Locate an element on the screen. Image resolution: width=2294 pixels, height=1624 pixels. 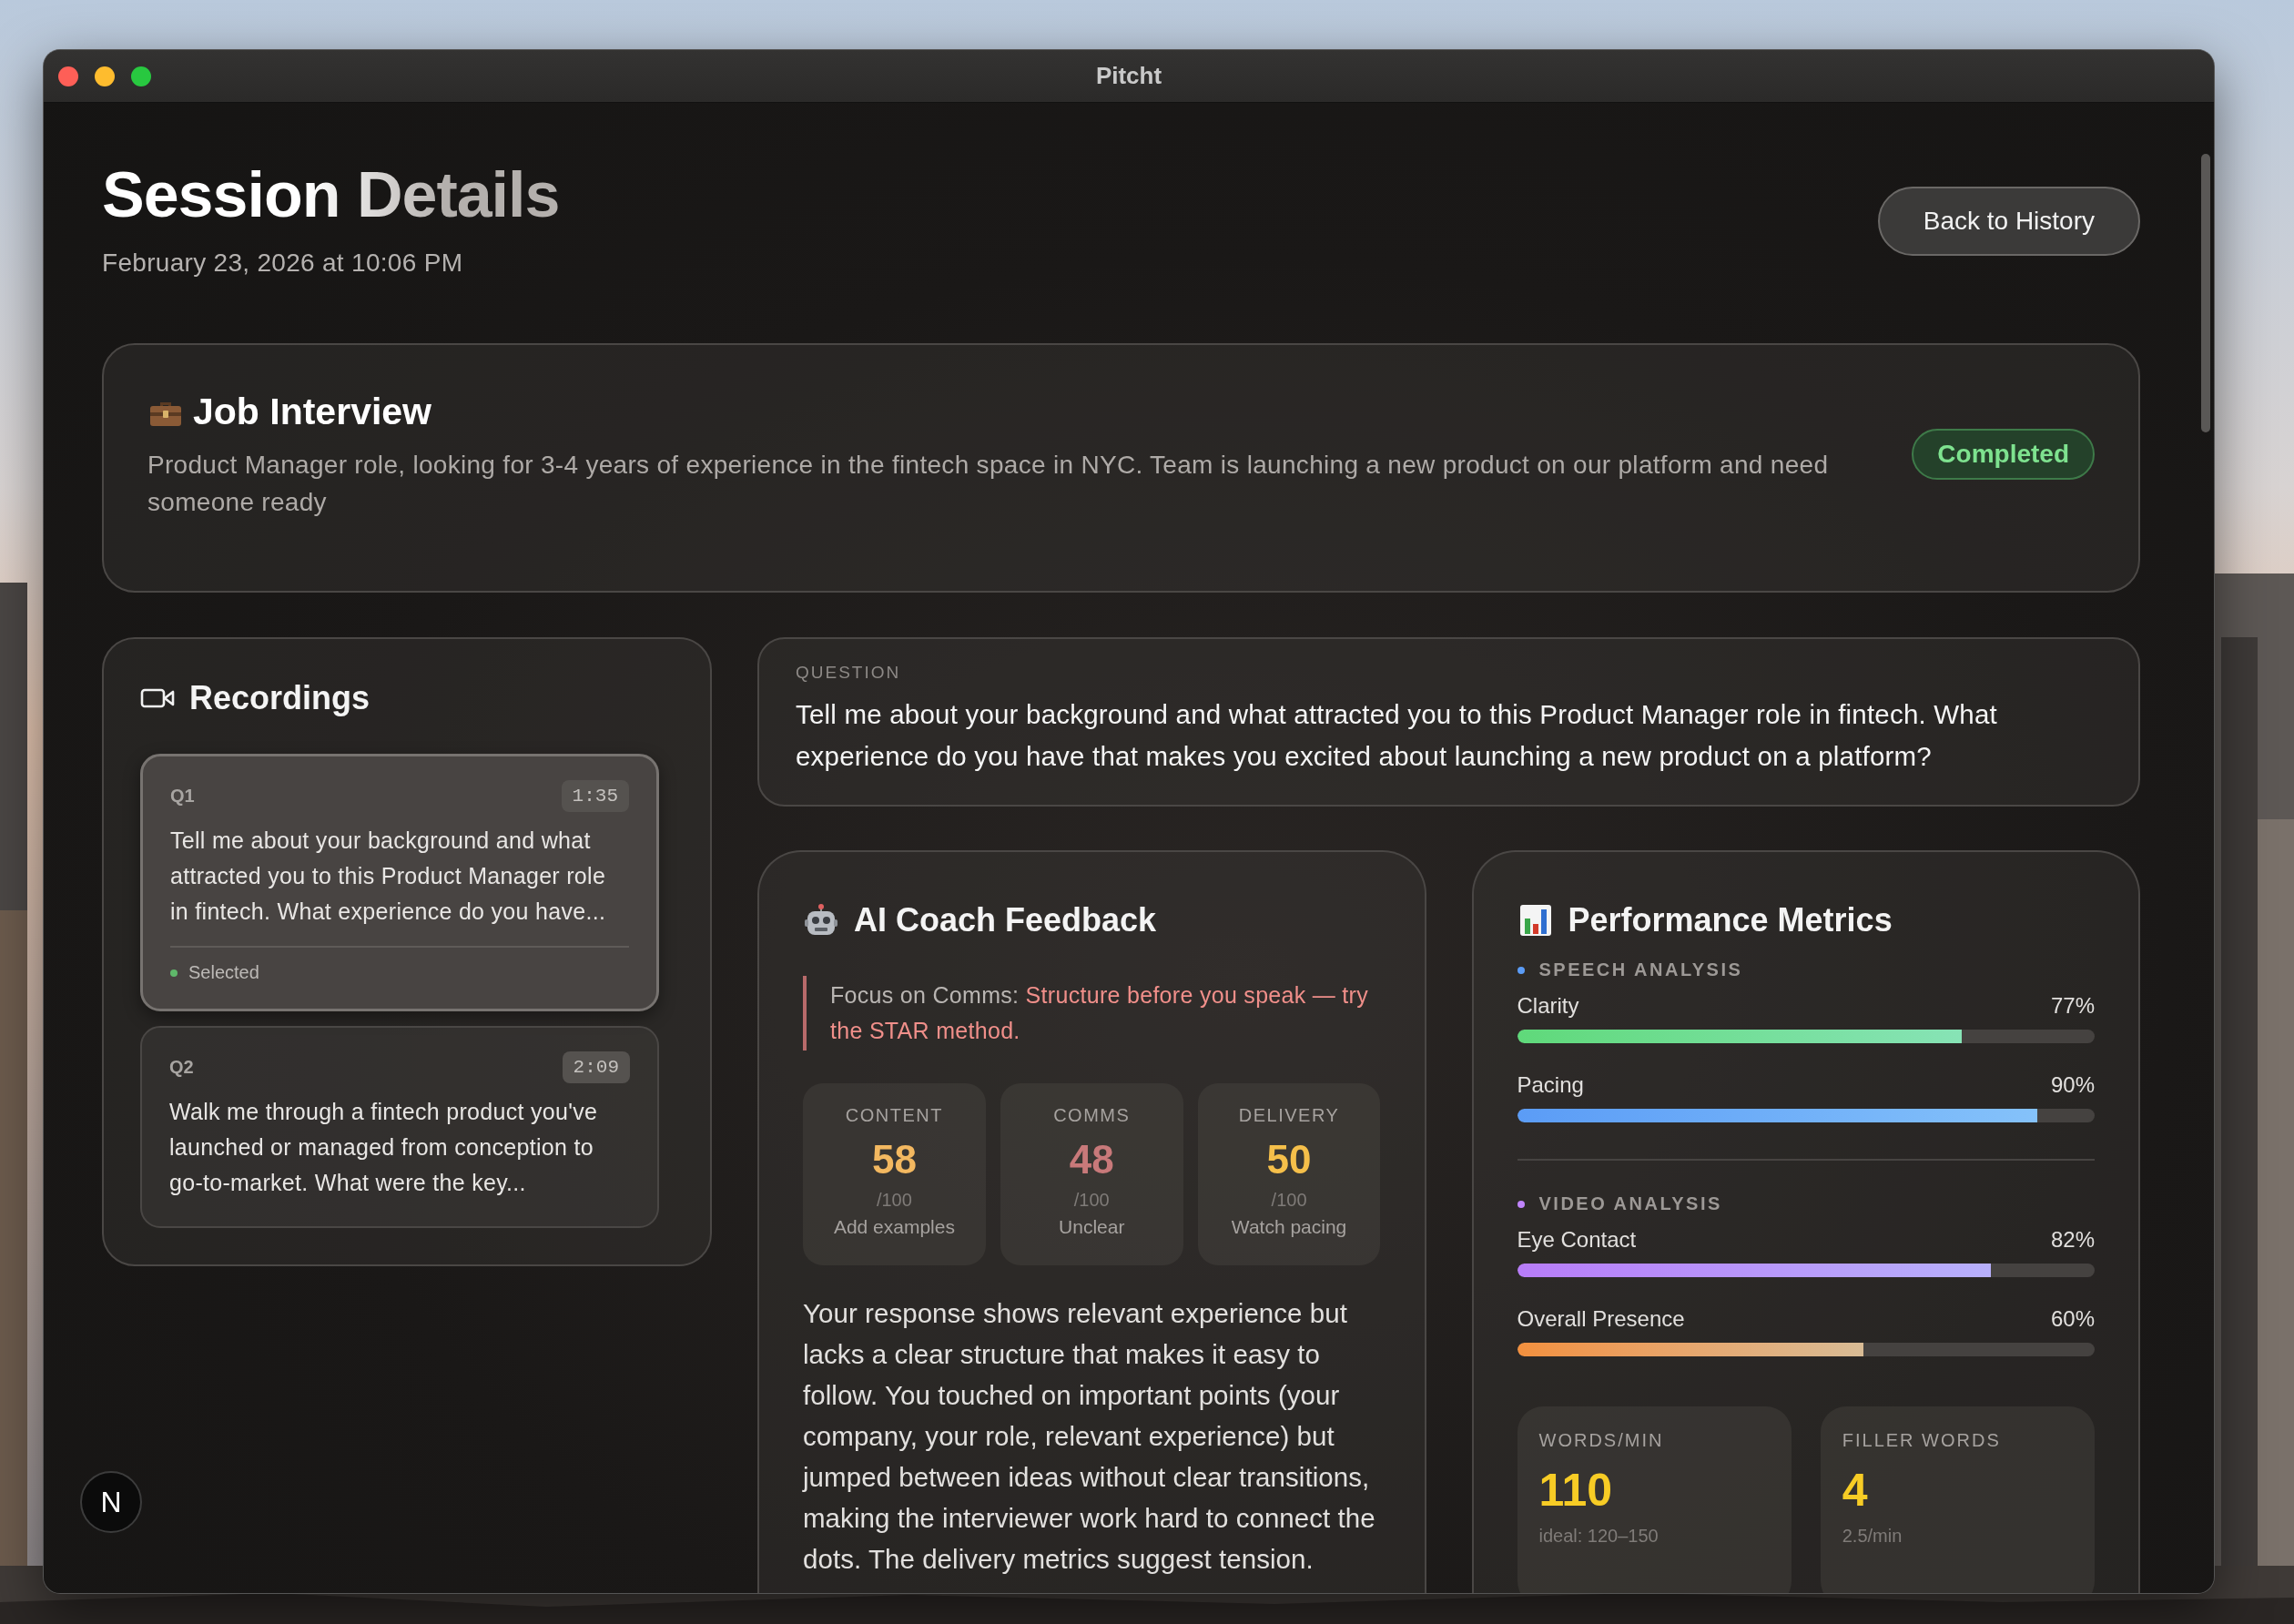
section-title: Performance Metrics is located at coordinates (1730, 920).